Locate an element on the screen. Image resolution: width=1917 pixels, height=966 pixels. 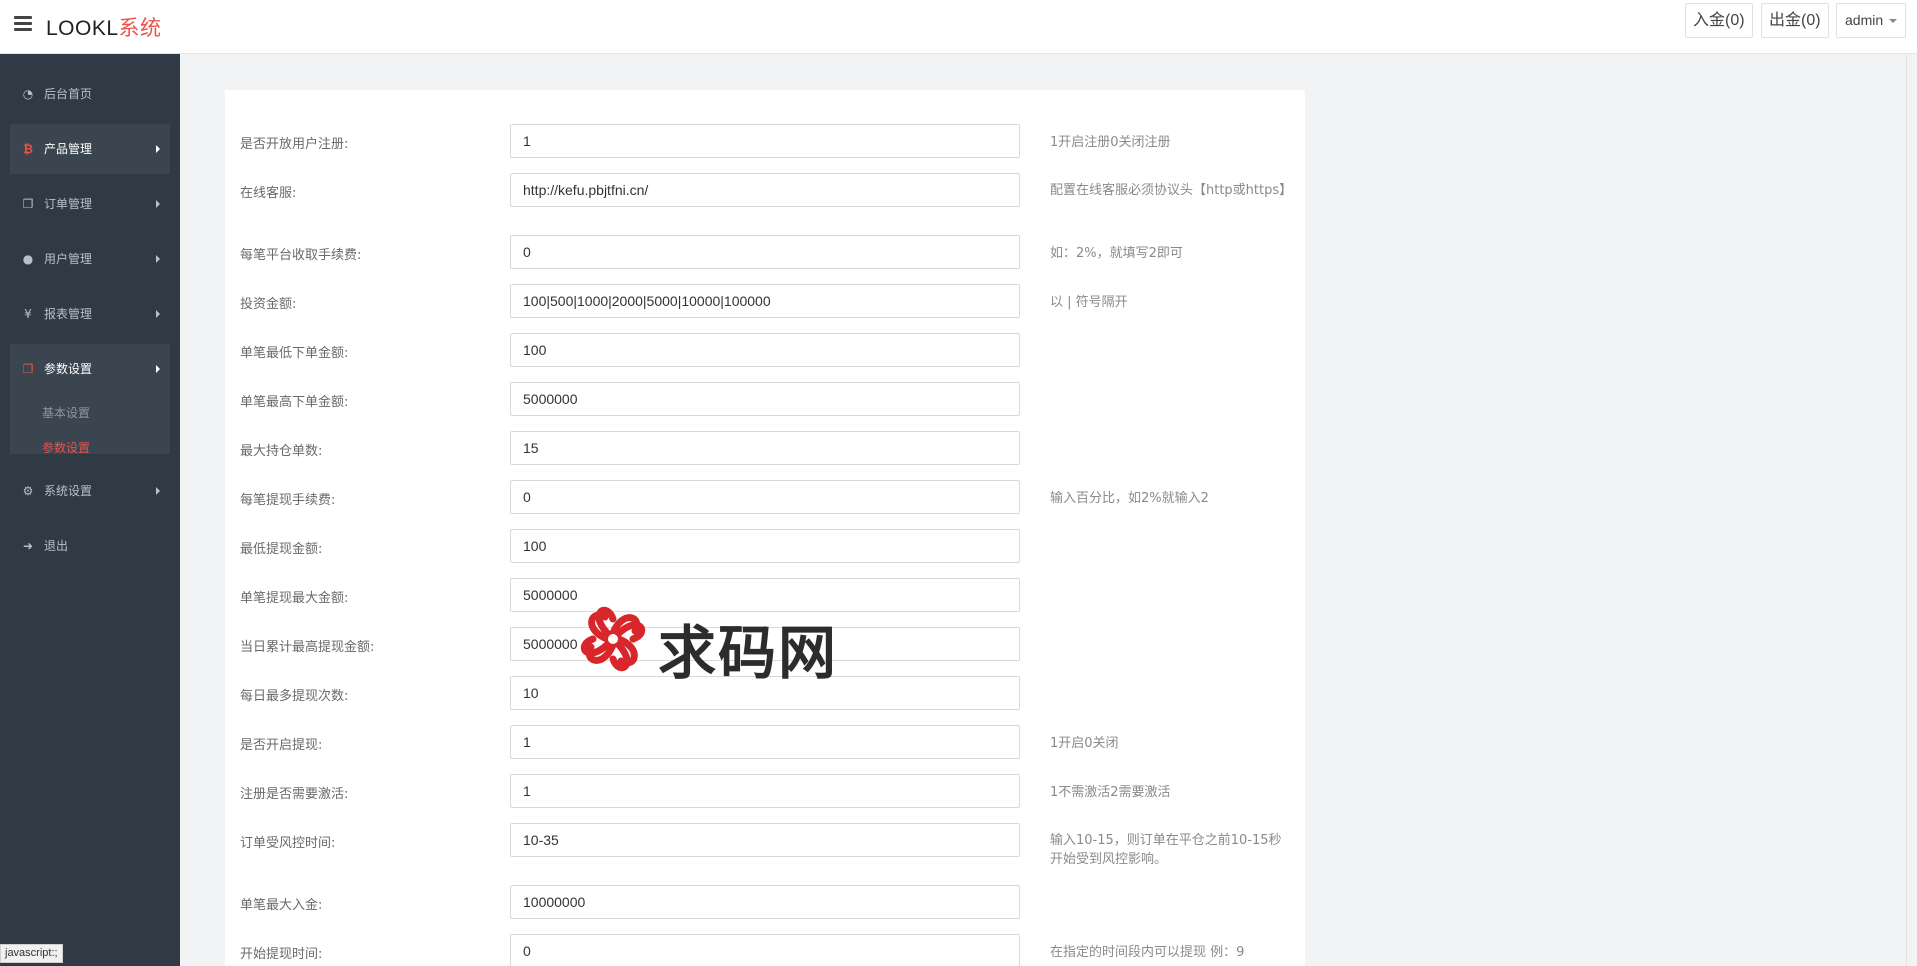
sidebar-item-users: ● 用户管理 is located at coordinates (90, 259).